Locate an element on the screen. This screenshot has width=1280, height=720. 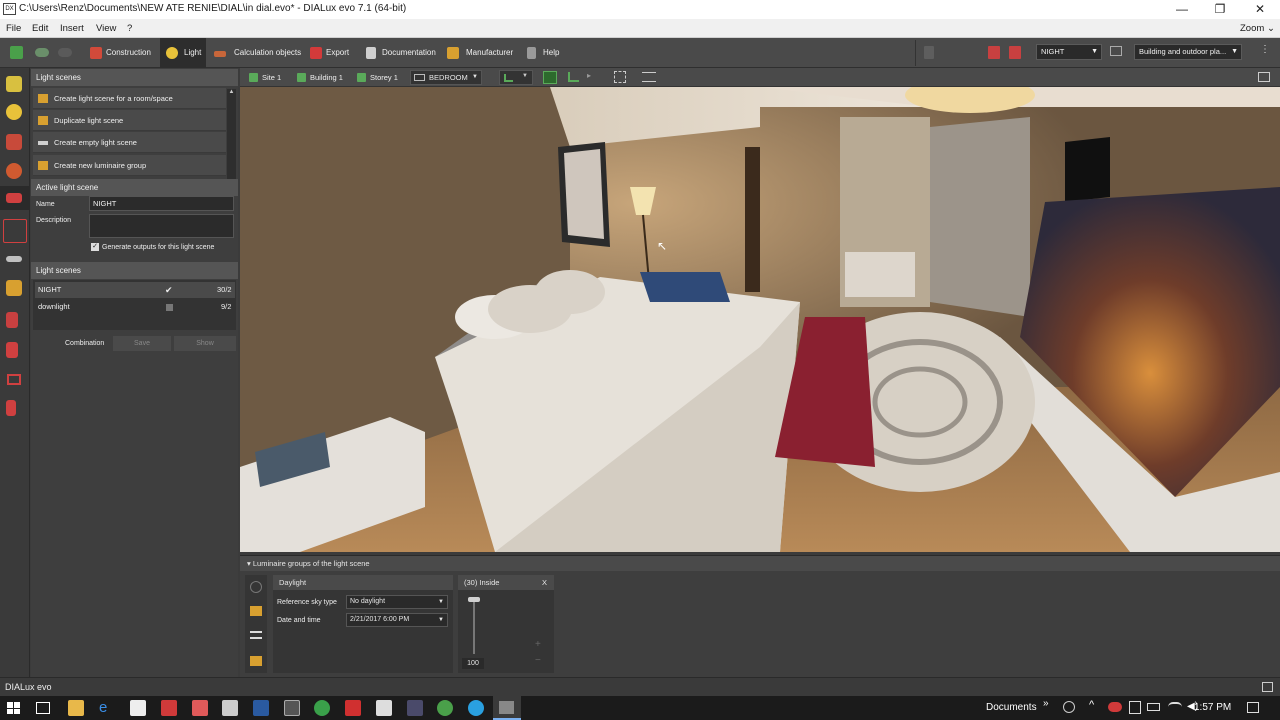
dimmer-value: 100 is located at coordinates (473, 663).